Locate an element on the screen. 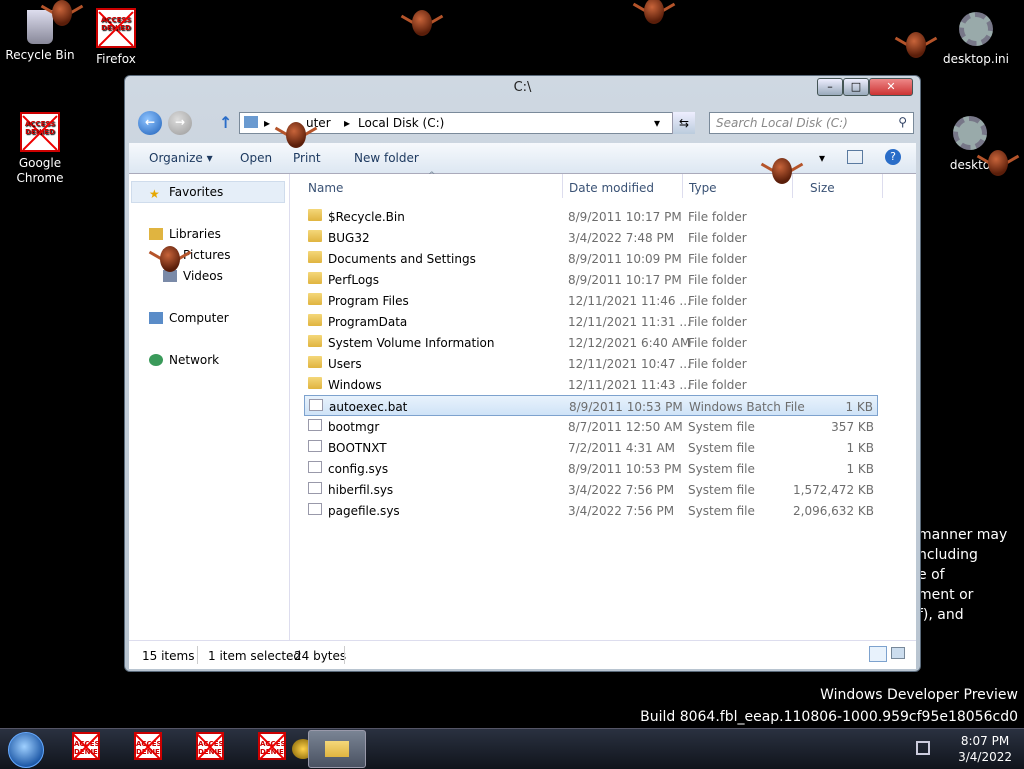  minimize-button: – is located at coordinates (830, 87).